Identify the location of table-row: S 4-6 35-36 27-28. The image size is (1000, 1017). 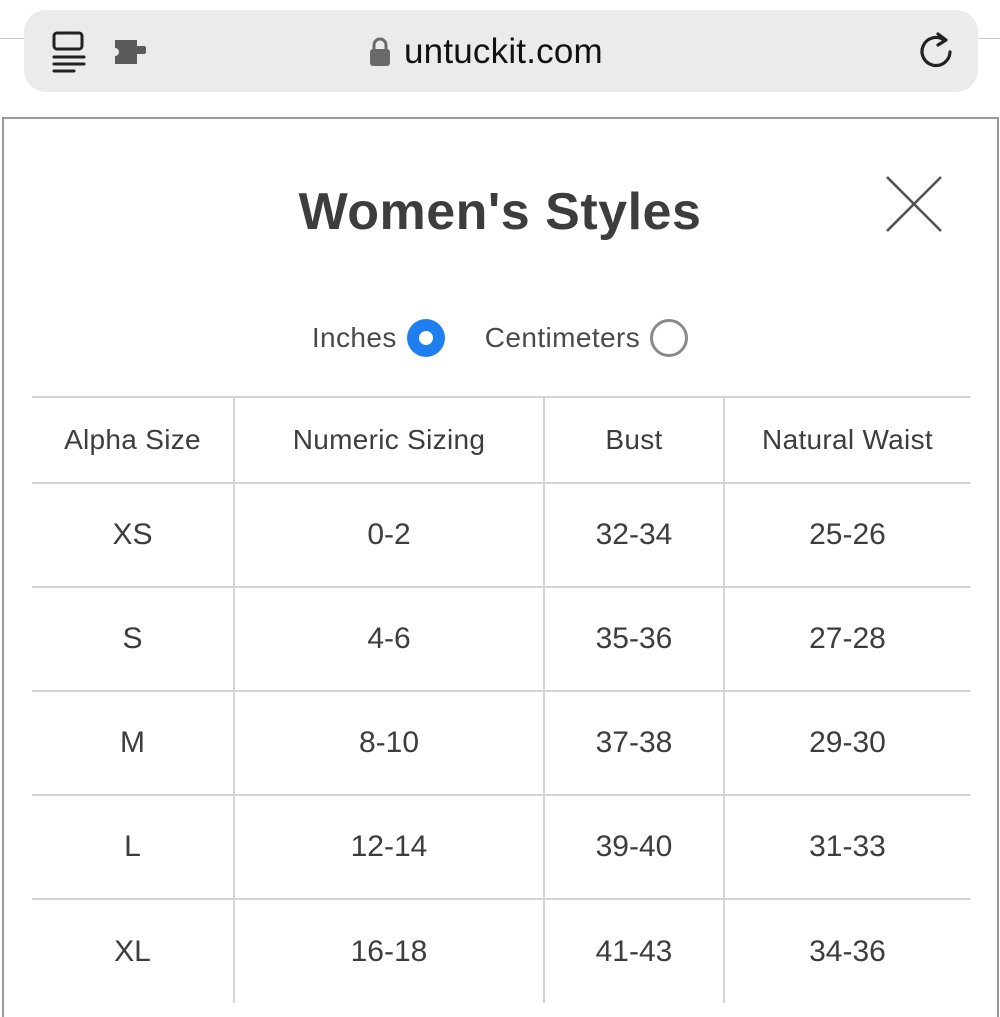
(501, 638).